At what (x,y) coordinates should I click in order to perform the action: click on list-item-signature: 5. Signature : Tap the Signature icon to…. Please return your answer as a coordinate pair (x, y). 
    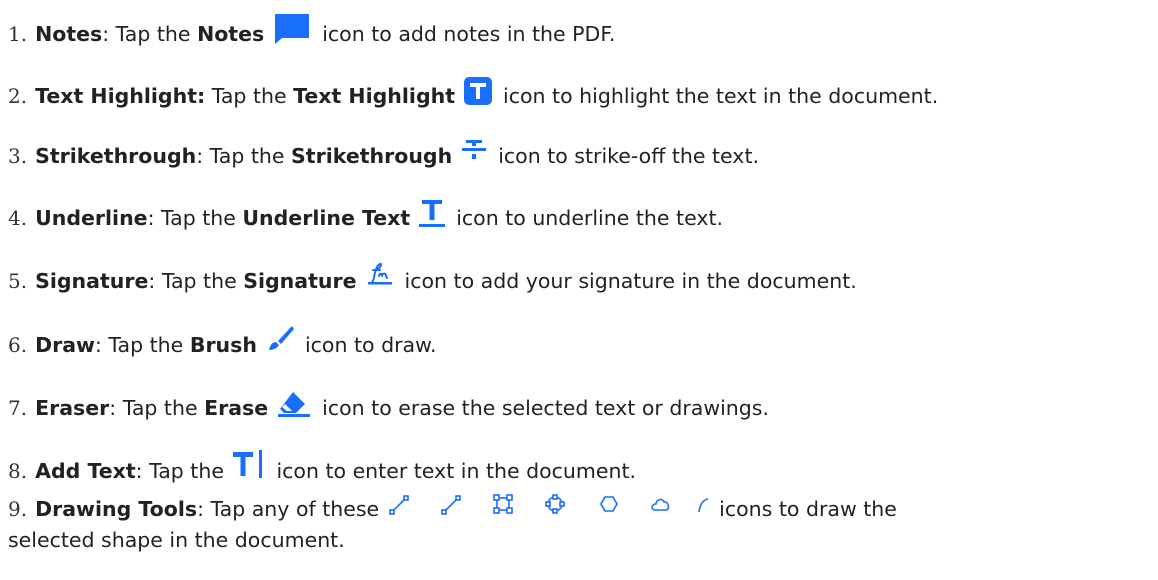
    Looking at the image, I should click on (432, 278).